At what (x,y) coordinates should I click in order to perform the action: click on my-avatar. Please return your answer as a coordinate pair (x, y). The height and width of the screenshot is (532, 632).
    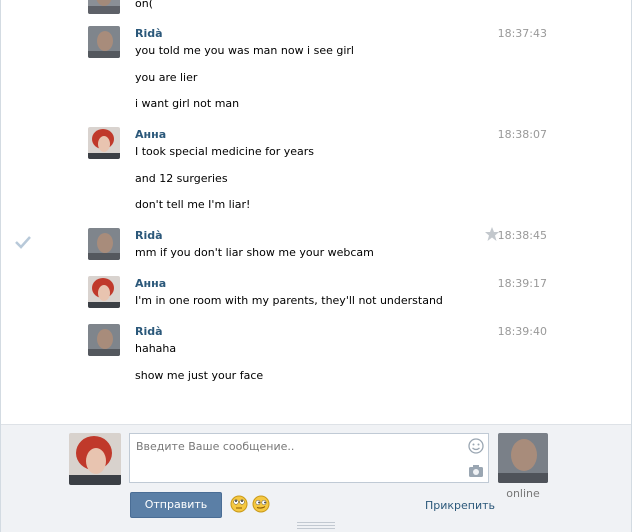
    Looking at the image, I should click on (95, 459).